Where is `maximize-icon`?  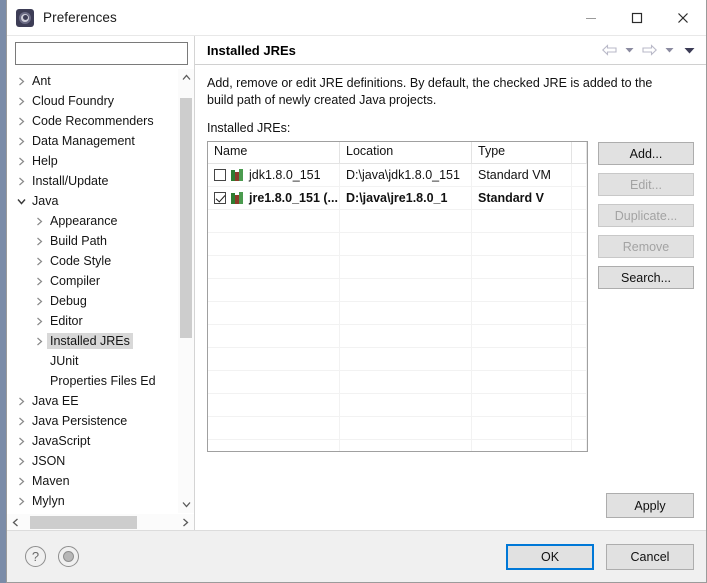 maximize-icon is located at coordinates (637, 18).